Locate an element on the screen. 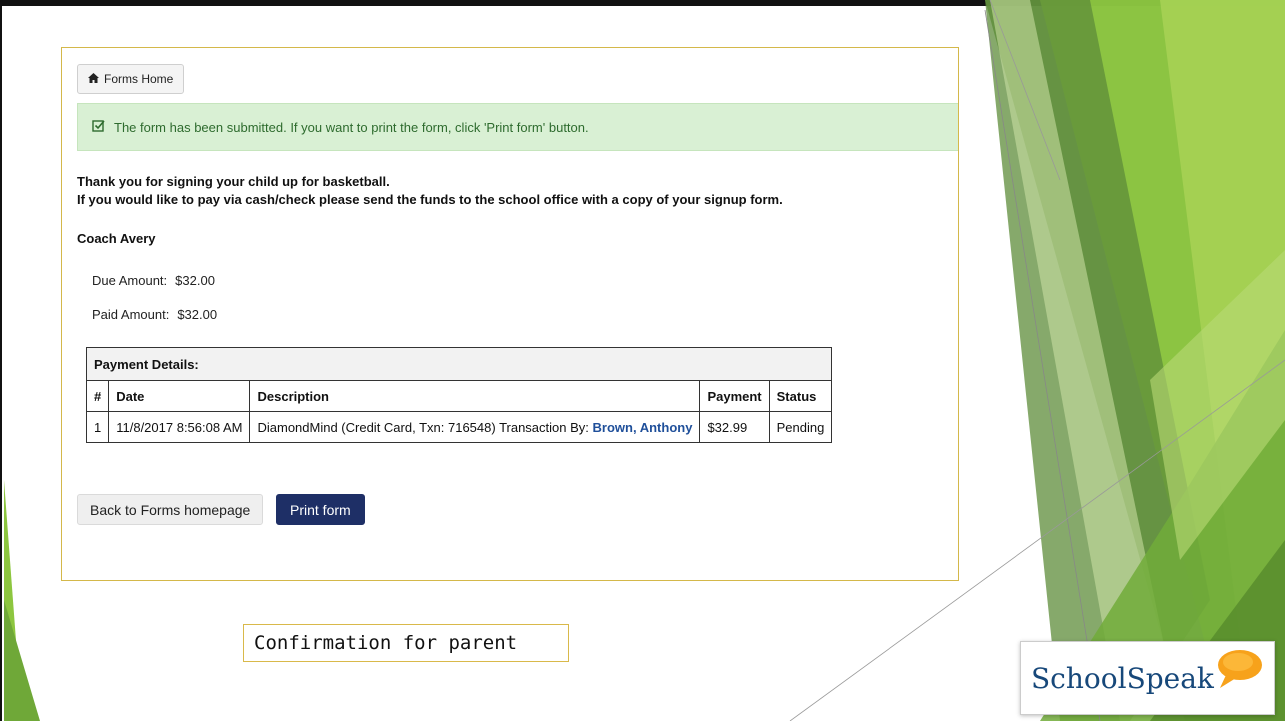 This screenshot has width=1285, height=721. due-amount: Due Amount: $32.00 is located at coordinates (153, 280).